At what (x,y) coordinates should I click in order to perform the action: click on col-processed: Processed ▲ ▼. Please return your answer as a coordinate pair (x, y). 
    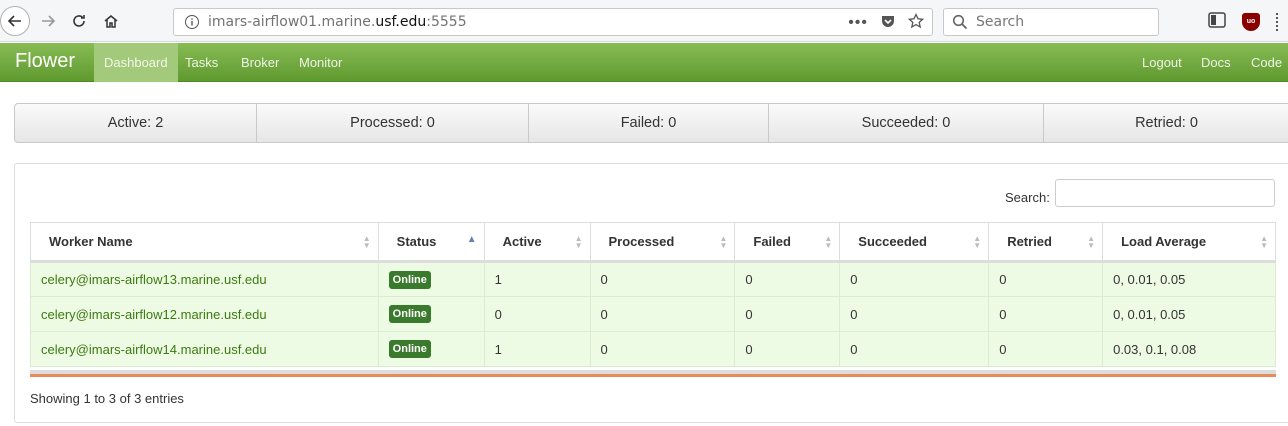
    Looking at the image, I should click on (662, 242).